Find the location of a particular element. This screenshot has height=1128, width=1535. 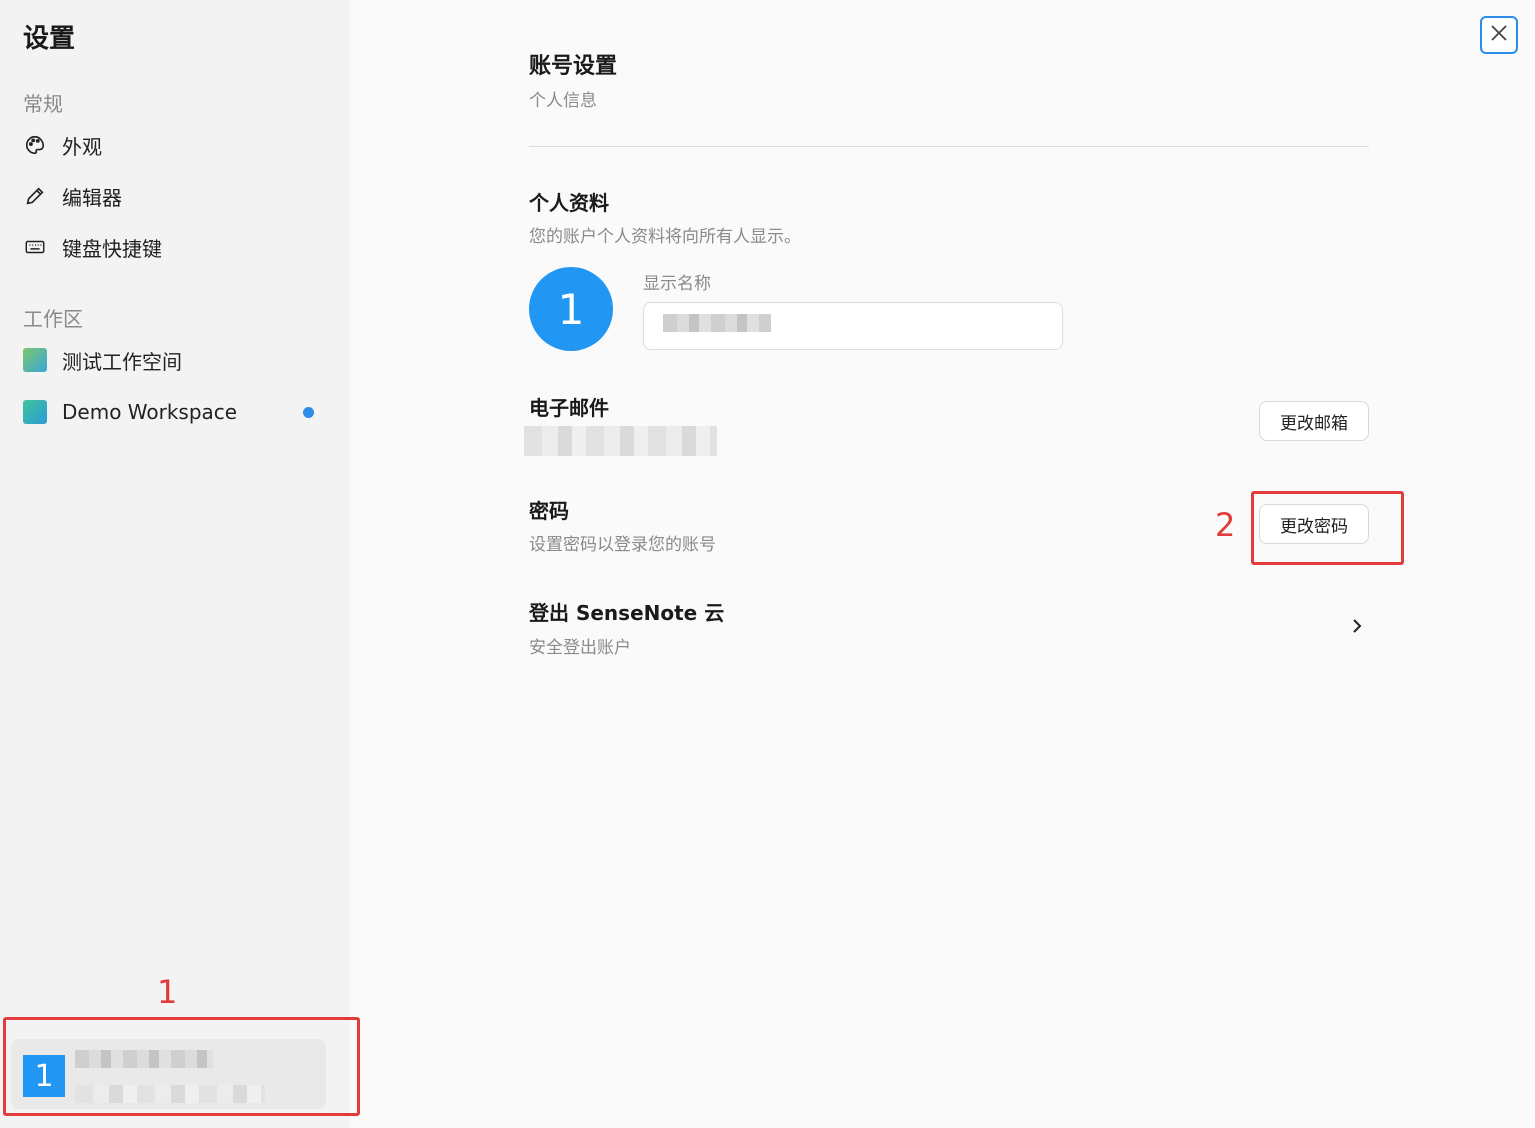

profile-description: 您的账户个人资料将向所有人显示。 is located at coordinates (665, 237).